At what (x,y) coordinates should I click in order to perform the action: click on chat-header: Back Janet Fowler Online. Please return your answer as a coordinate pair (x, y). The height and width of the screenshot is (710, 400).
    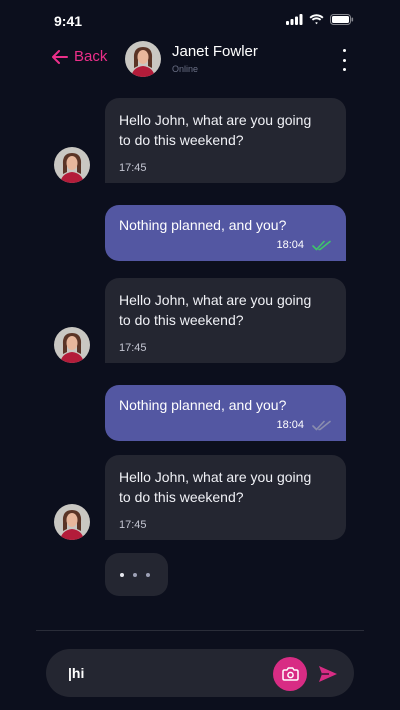
    Looking at the image, I should click on (200, 61).